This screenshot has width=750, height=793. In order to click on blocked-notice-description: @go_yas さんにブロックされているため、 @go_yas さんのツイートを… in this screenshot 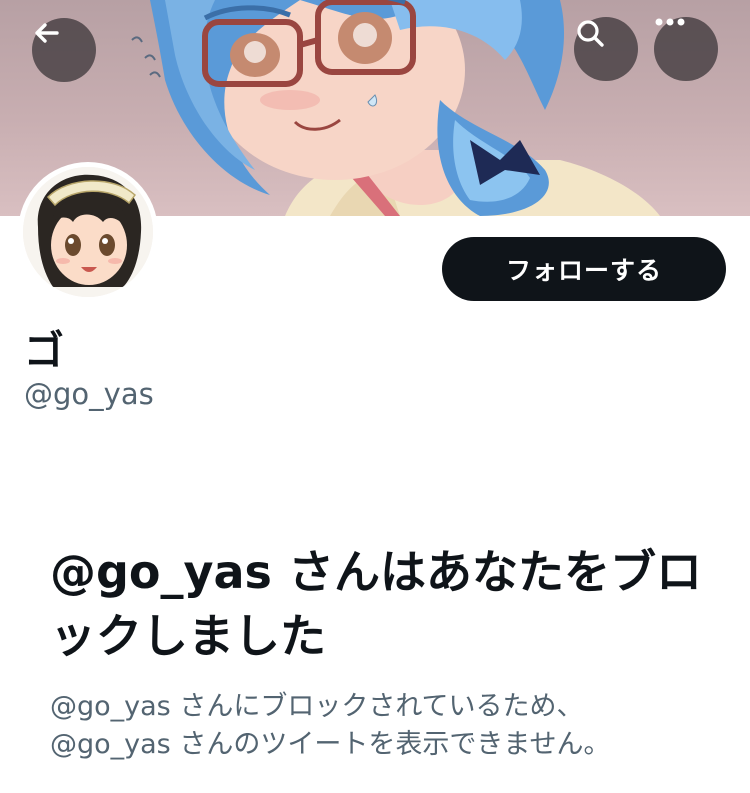, I will do `click(380, 726)`.